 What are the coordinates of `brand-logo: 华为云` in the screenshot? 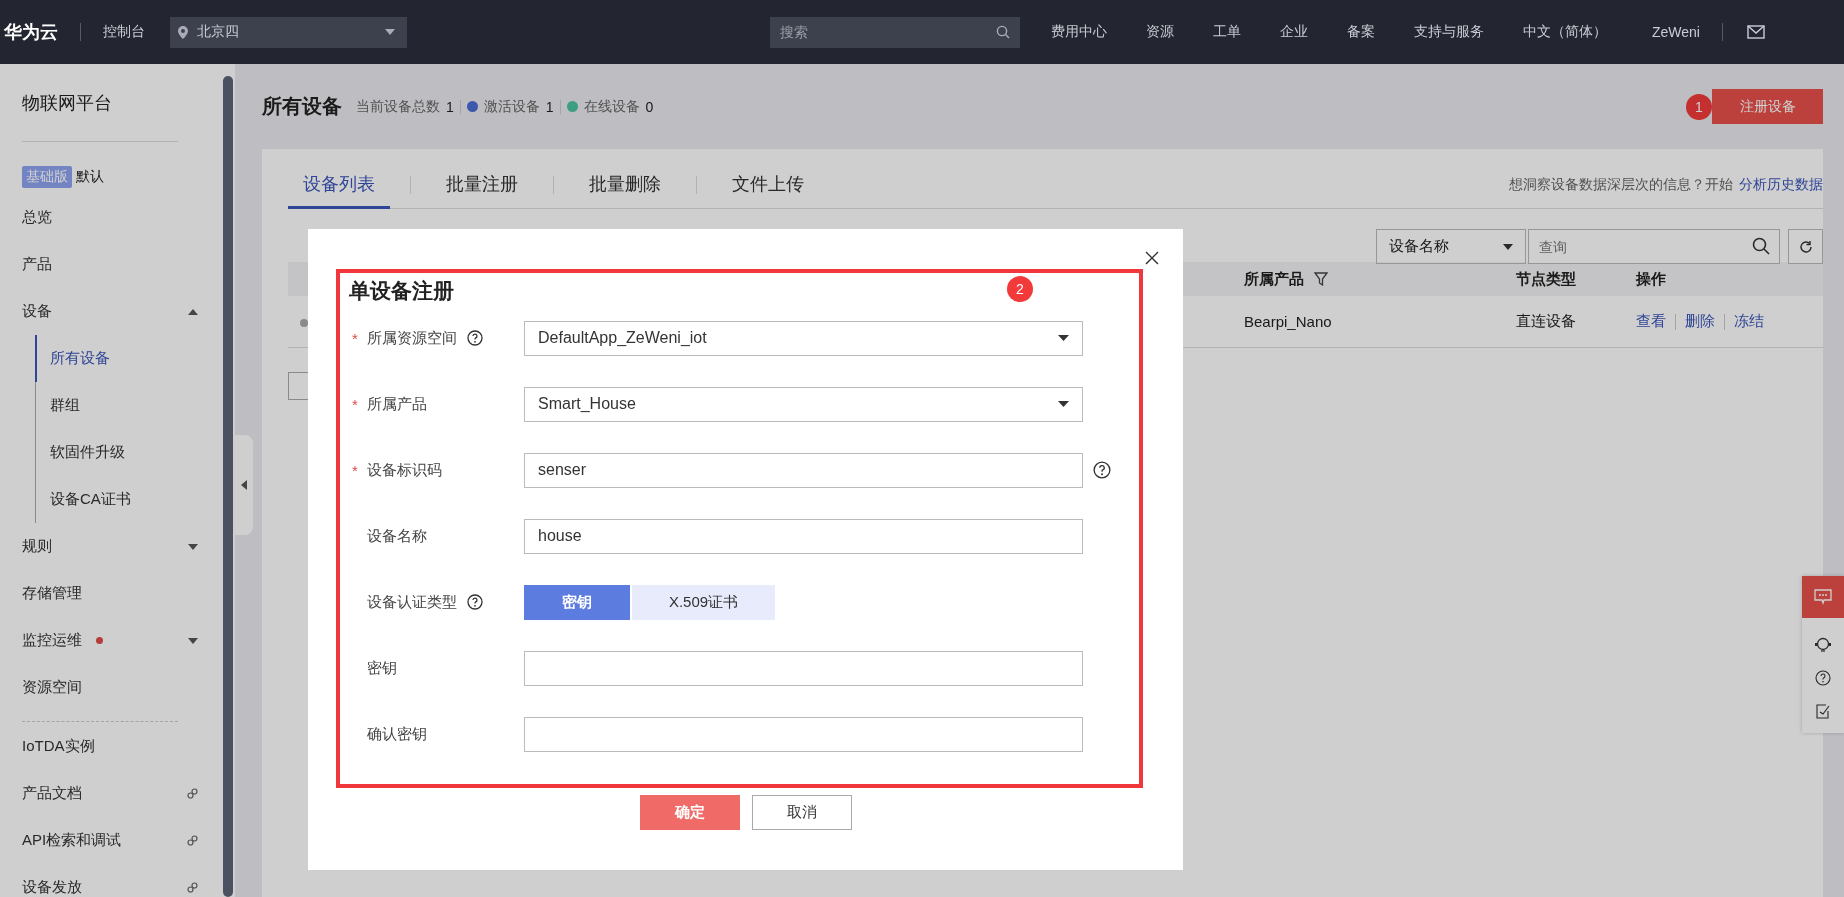 It's located at (31, 32).